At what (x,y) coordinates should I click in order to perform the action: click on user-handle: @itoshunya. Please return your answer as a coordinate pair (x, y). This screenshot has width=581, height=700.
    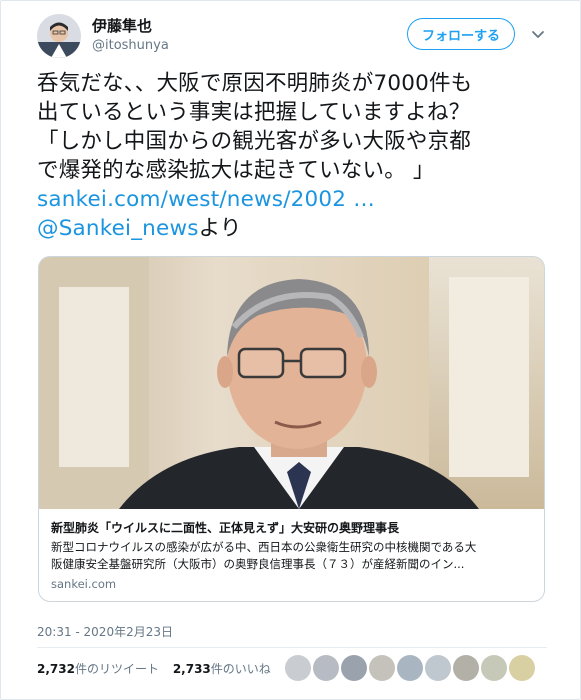
    Looking at the image, I should click on (130, 46).